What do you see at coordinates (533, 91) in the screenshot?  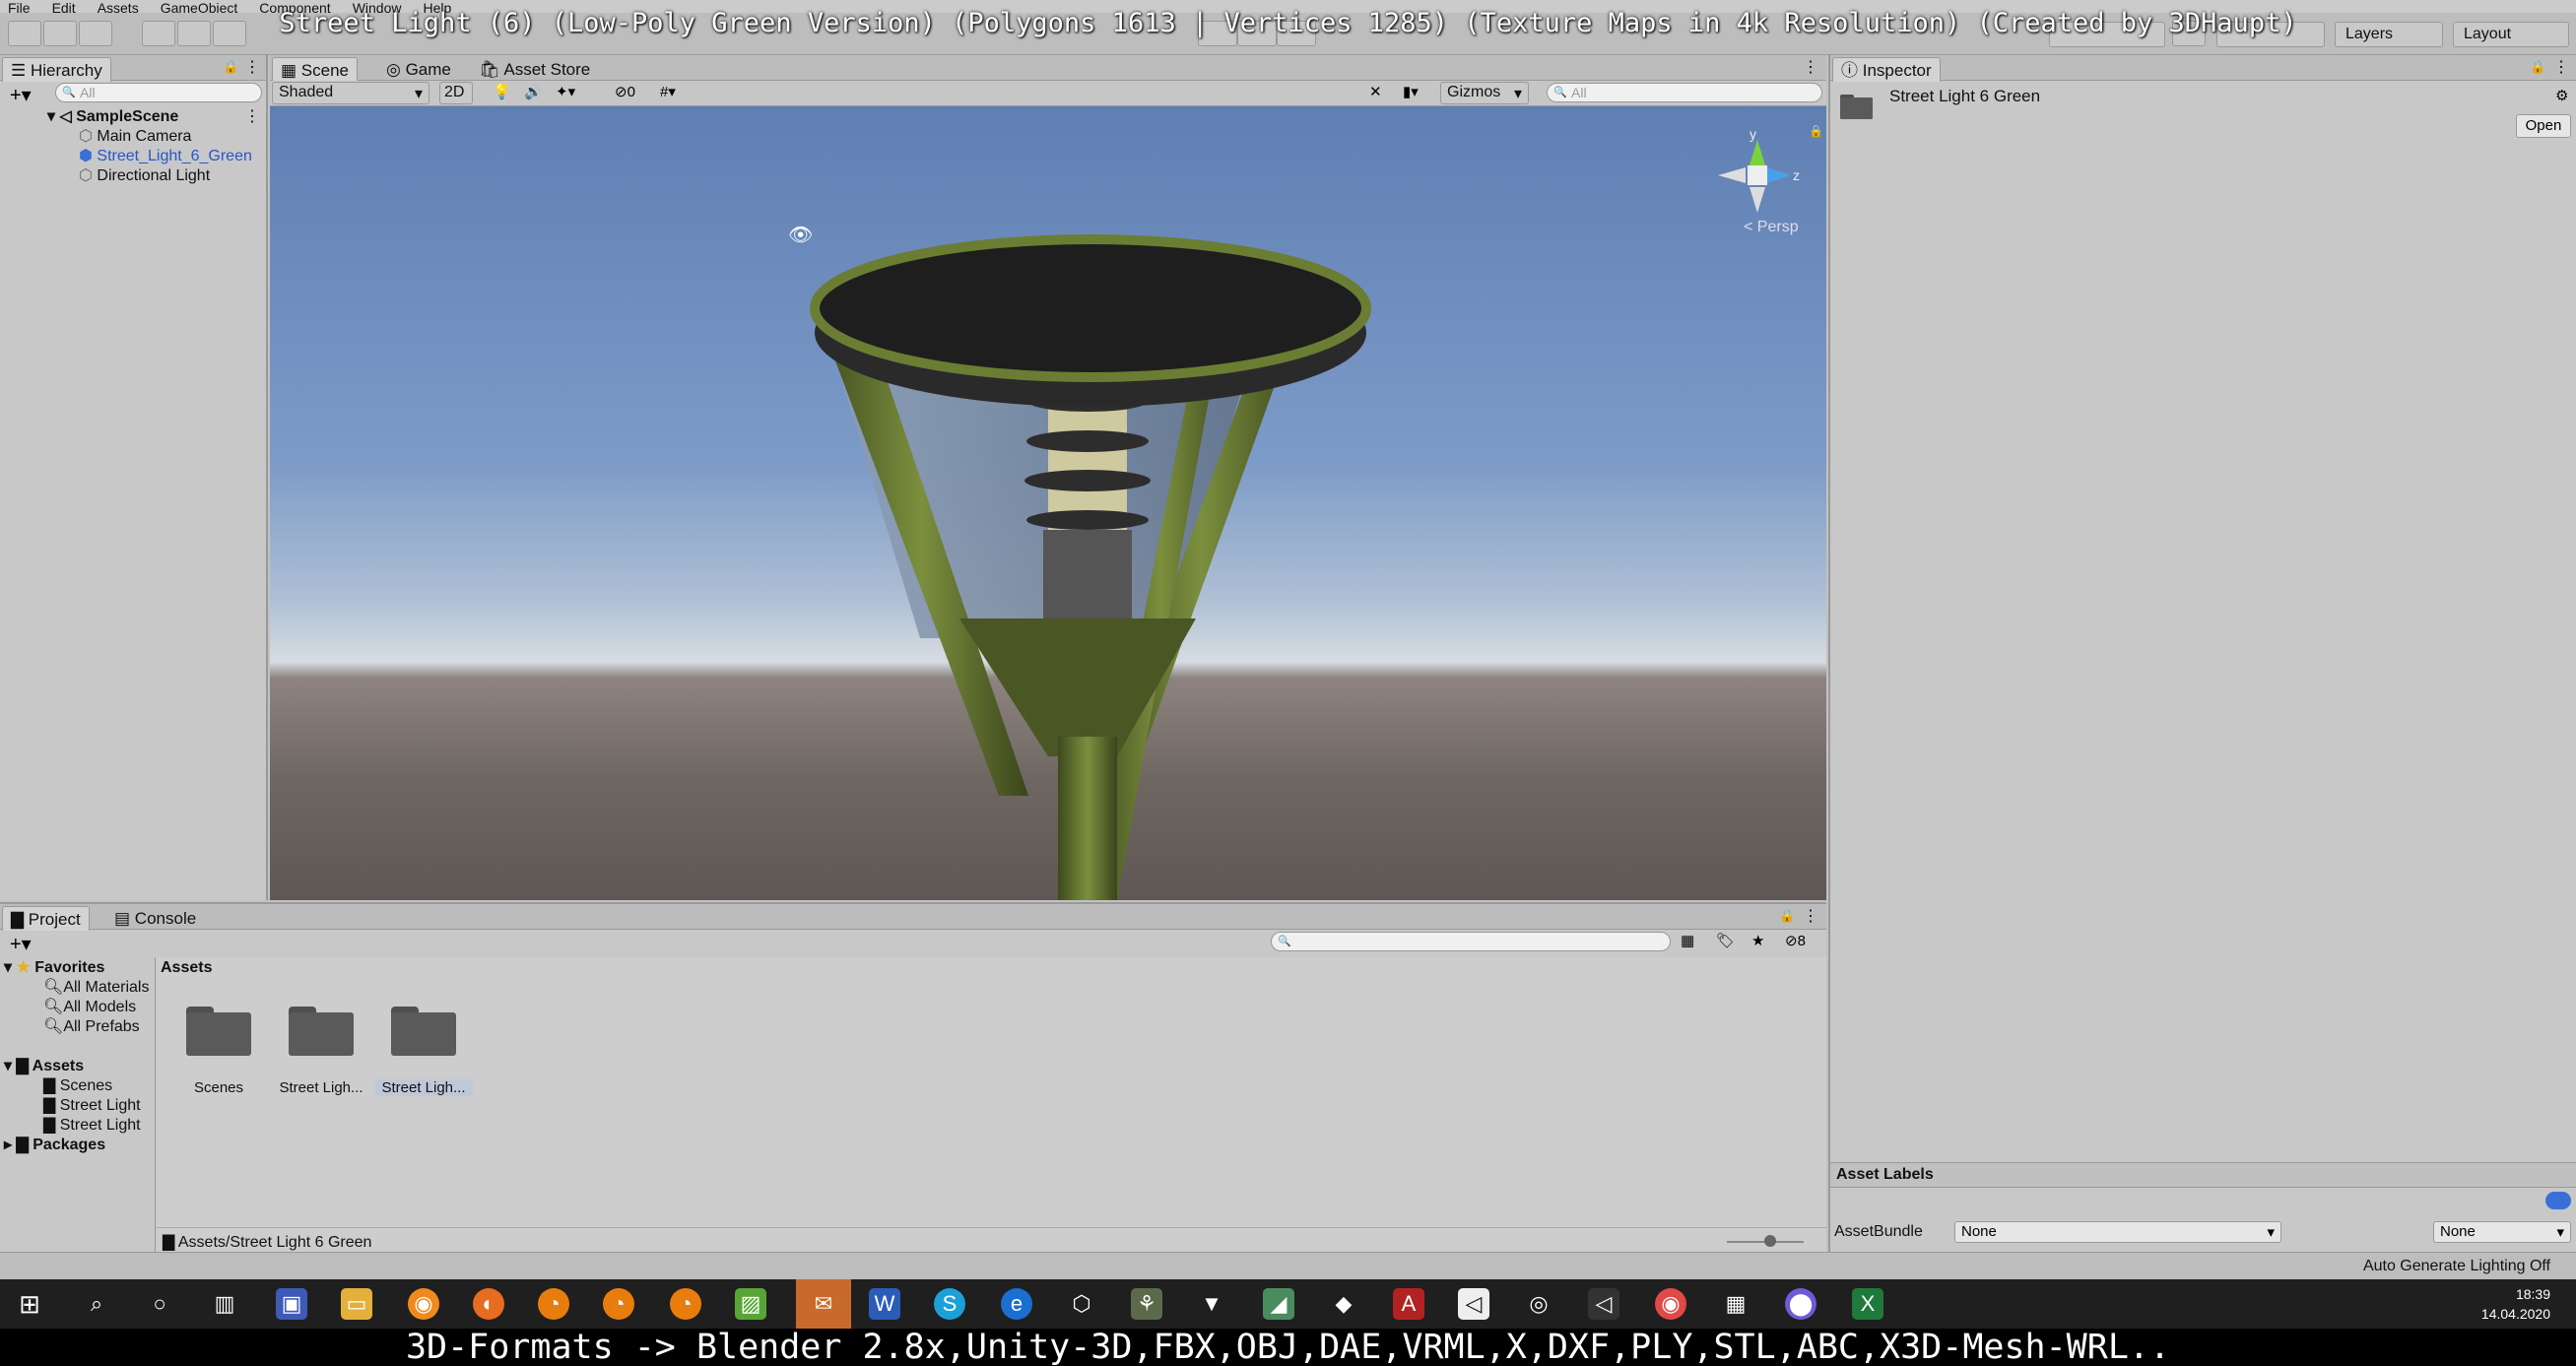 I see `audio-toggle-icon: 🔊` at bounding box center [533, 91].